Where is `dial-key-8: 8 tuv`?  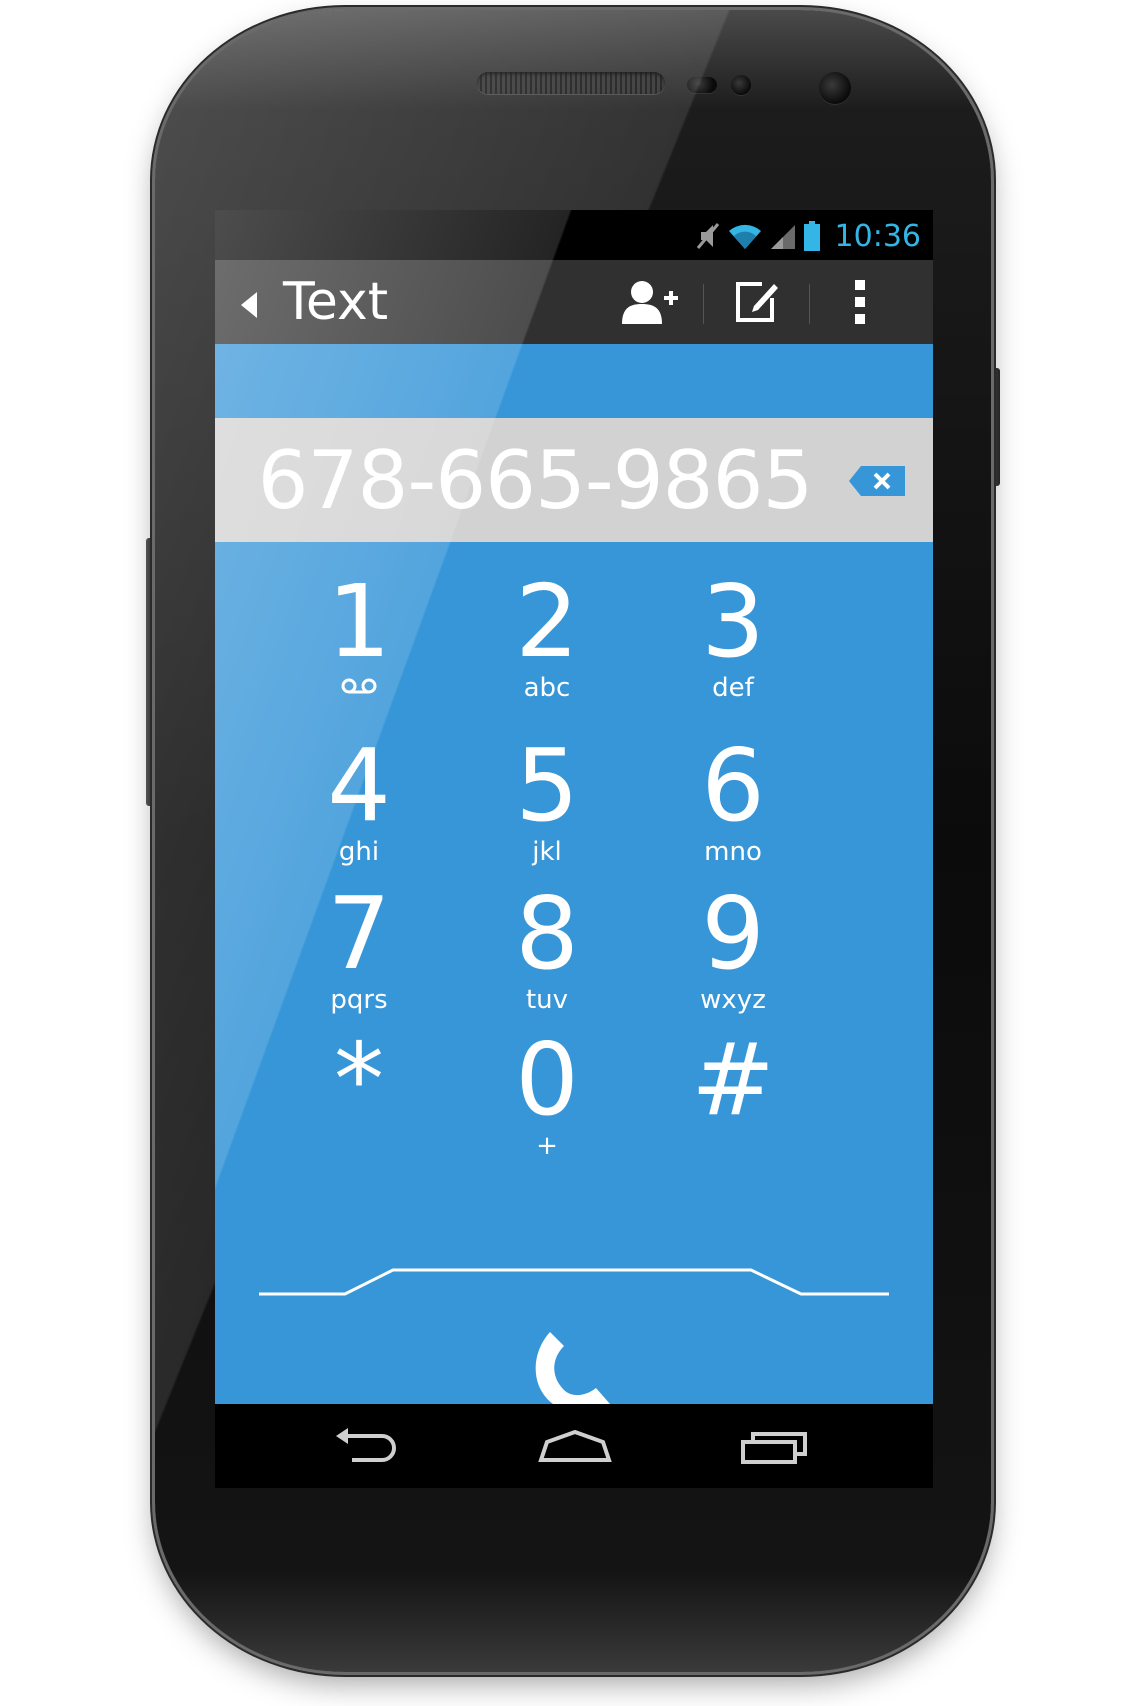
dial-key-8: 8 tuv is located at coordinates (547, 954).